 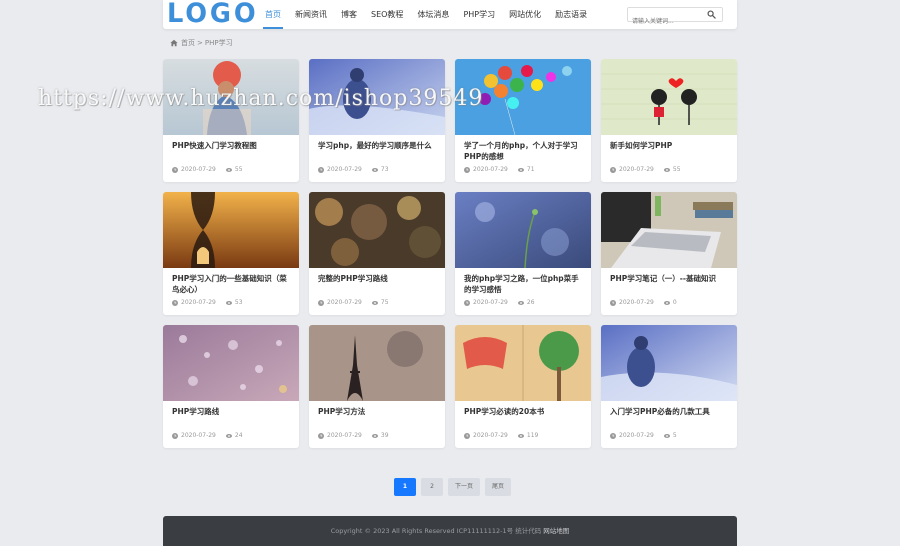 I want to click on article-card: PHP学习入门的一些基础知识（菜鸟必心） 2020-07-29 53, so click(x=231, y=253).